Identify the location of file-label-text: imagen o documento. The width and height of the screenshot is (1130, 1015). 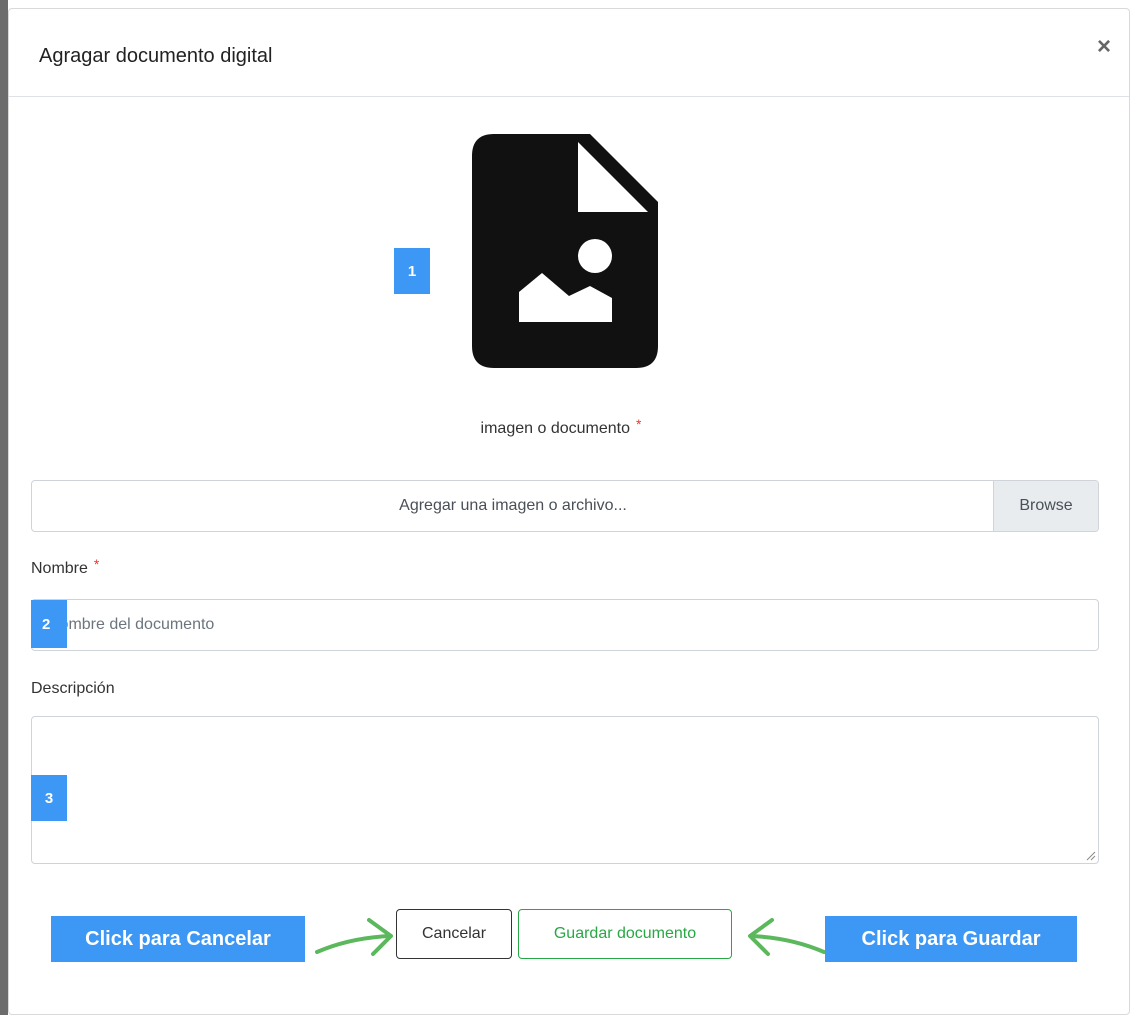
(555, 428).